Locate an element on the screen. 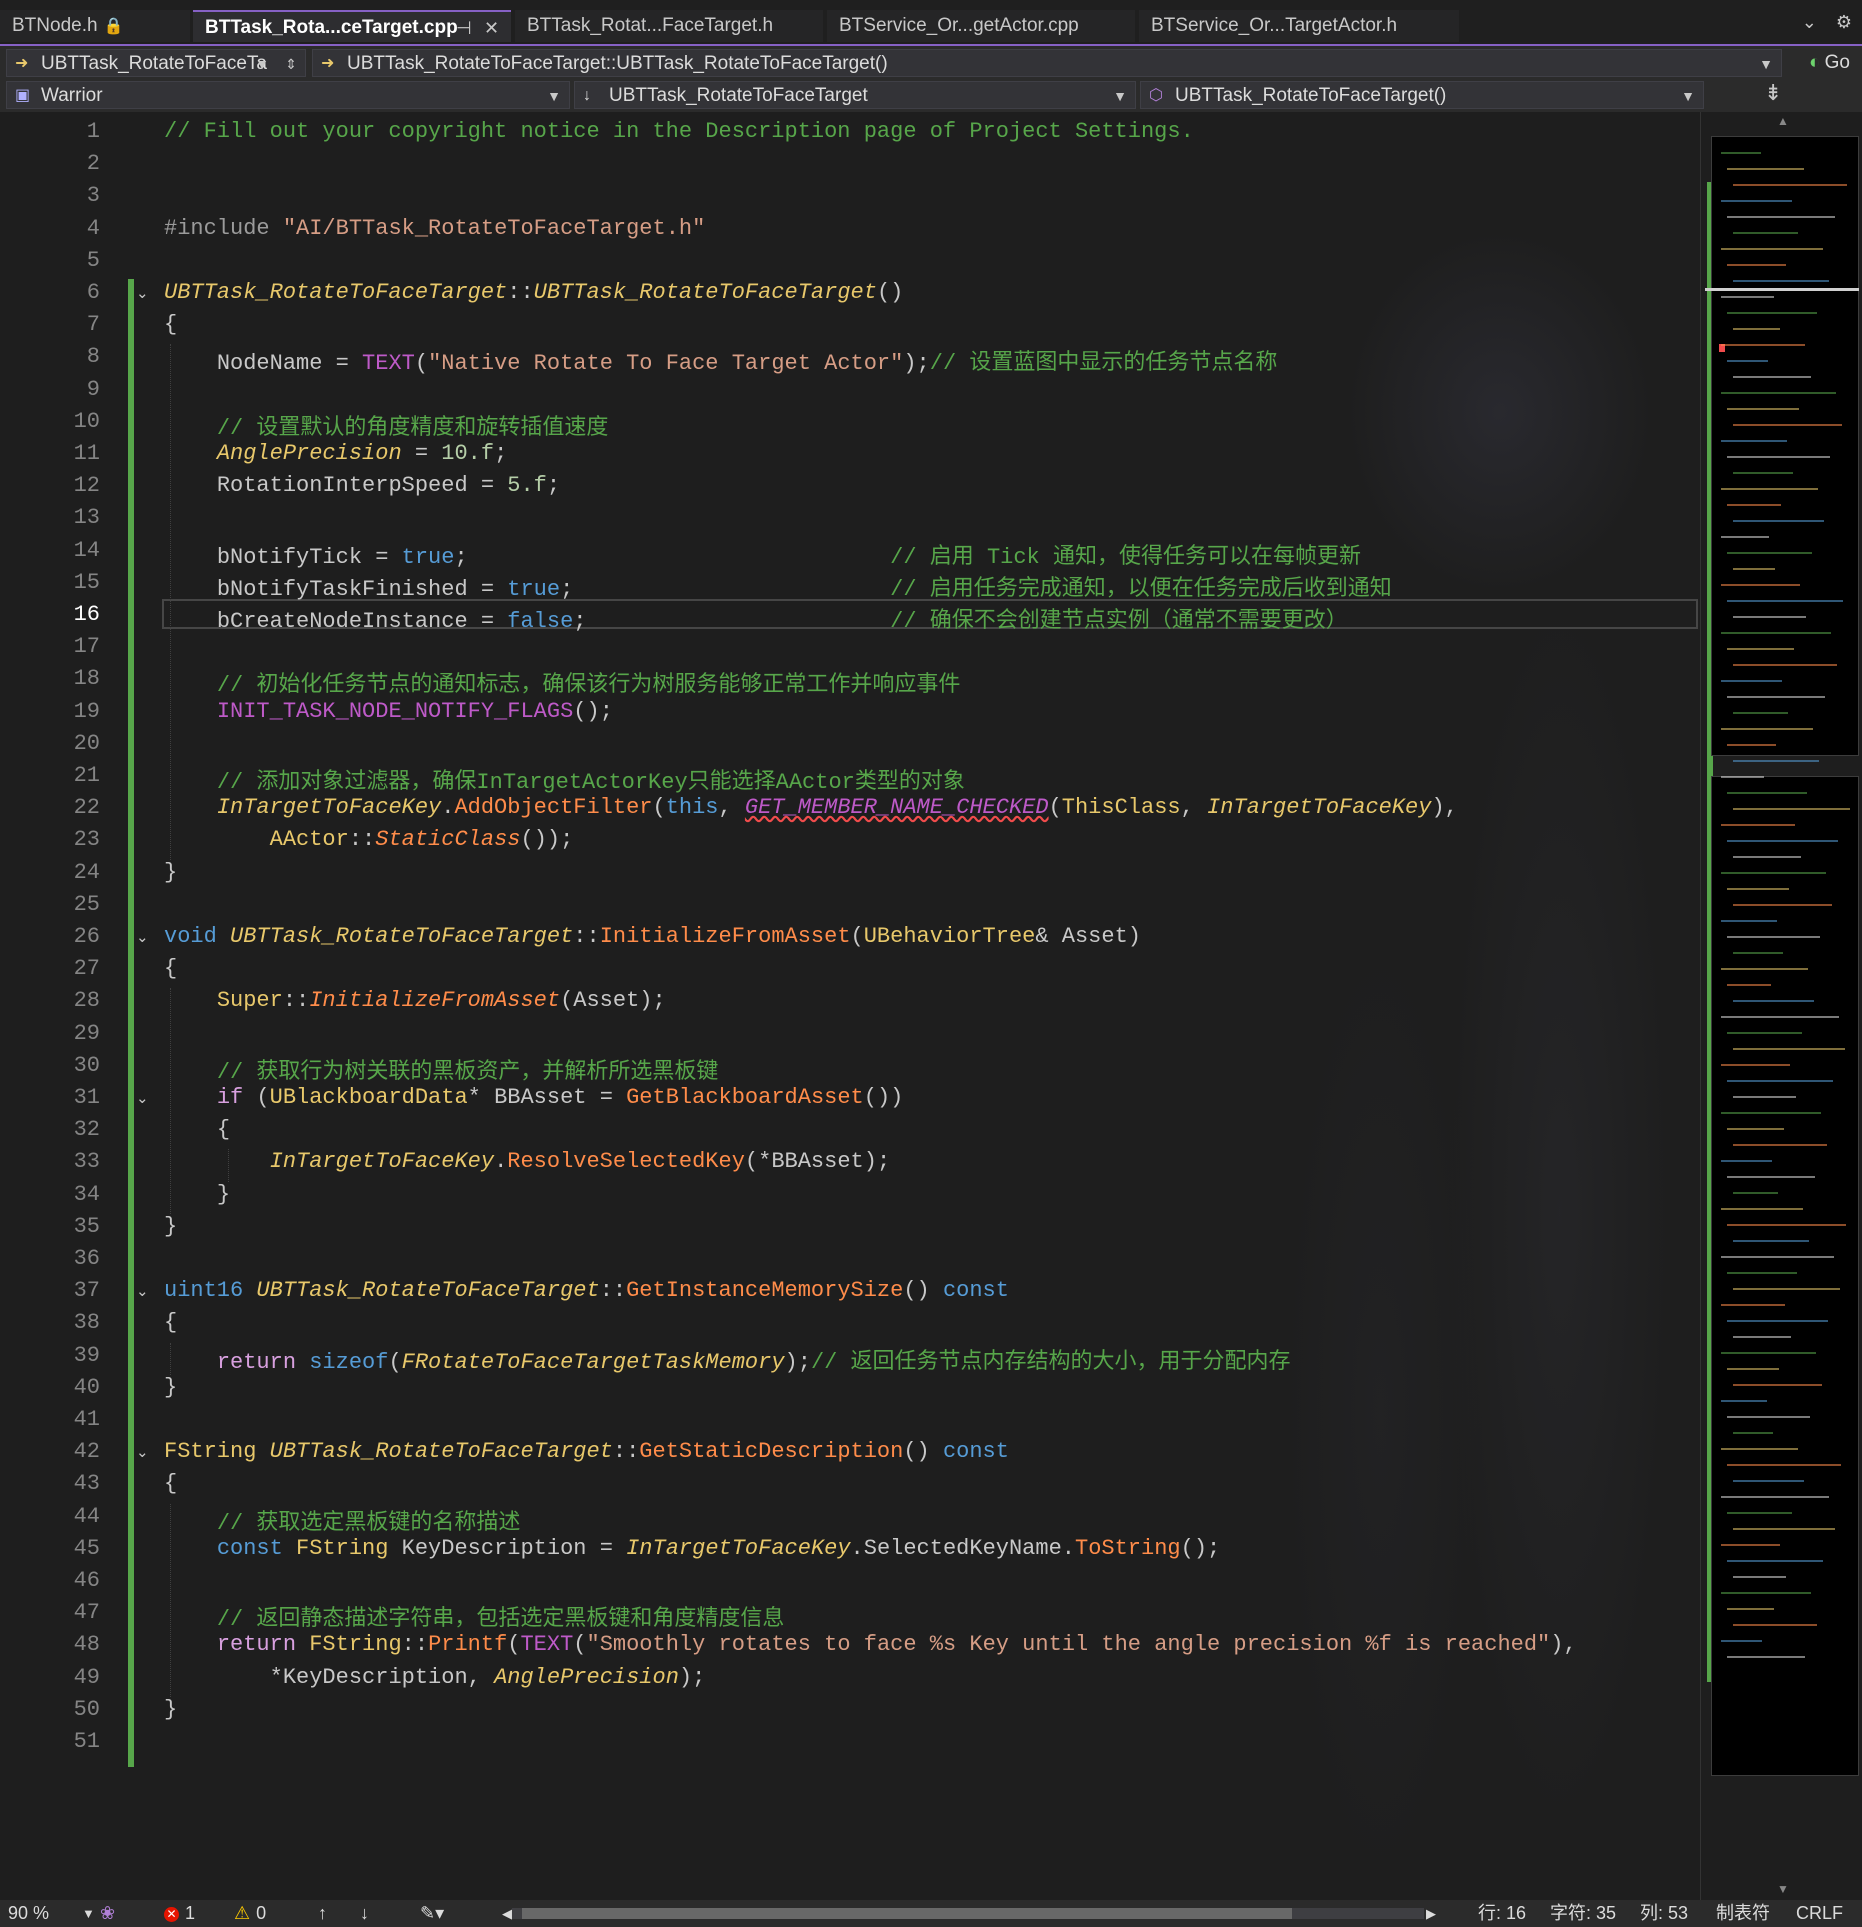 The height and width of the screenshot is (1927, 1862). close-tab-icon: ✕ is located at coordinates (491, 27).